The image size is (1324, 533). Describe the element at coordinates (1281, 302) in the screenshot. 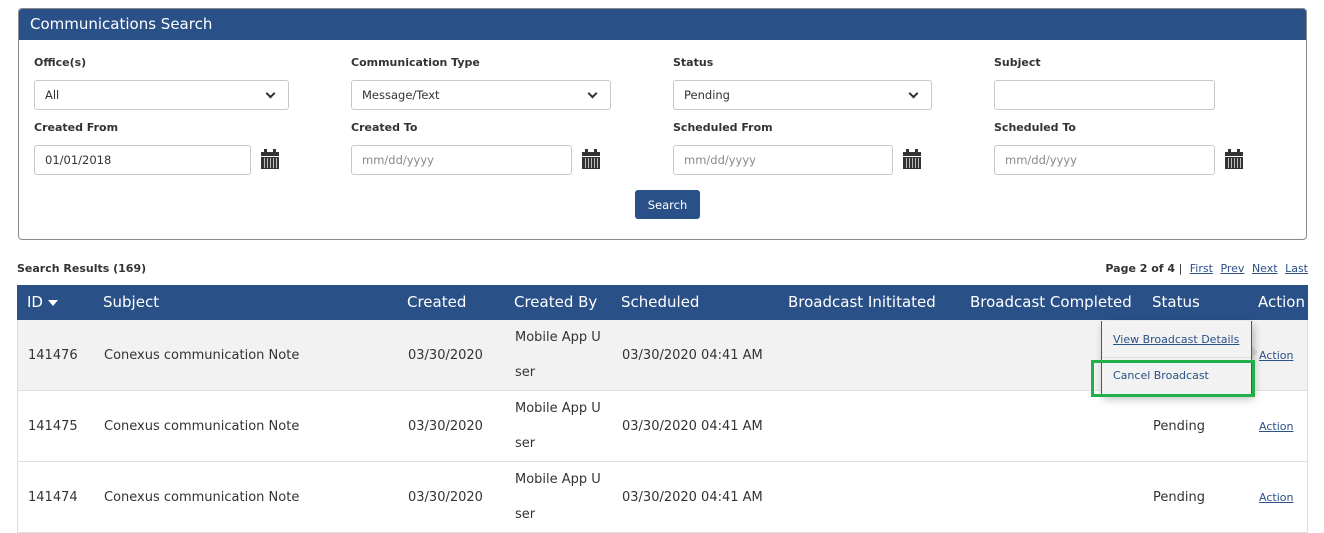

I see `column-header-action: Action` at that location.